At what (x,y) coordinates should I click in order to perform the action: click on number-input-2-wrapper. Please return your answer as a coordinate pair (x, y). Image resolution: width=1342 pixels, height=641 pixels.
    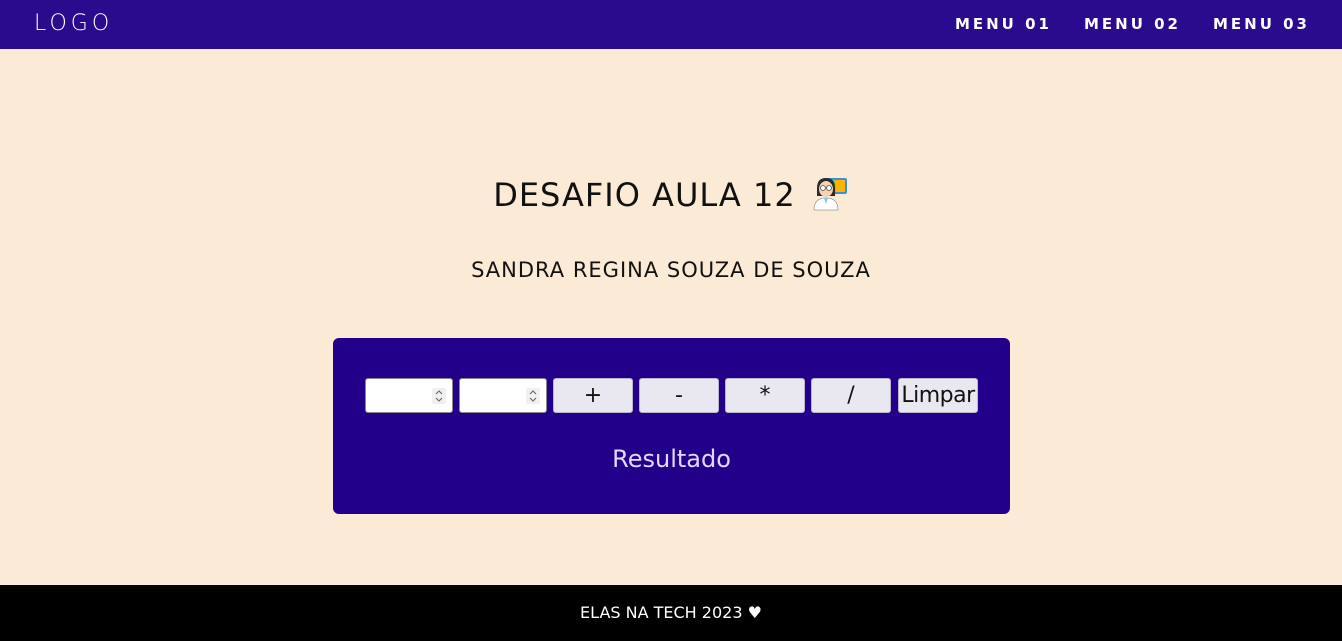
    Looking at the image, I should click on (503, 395).